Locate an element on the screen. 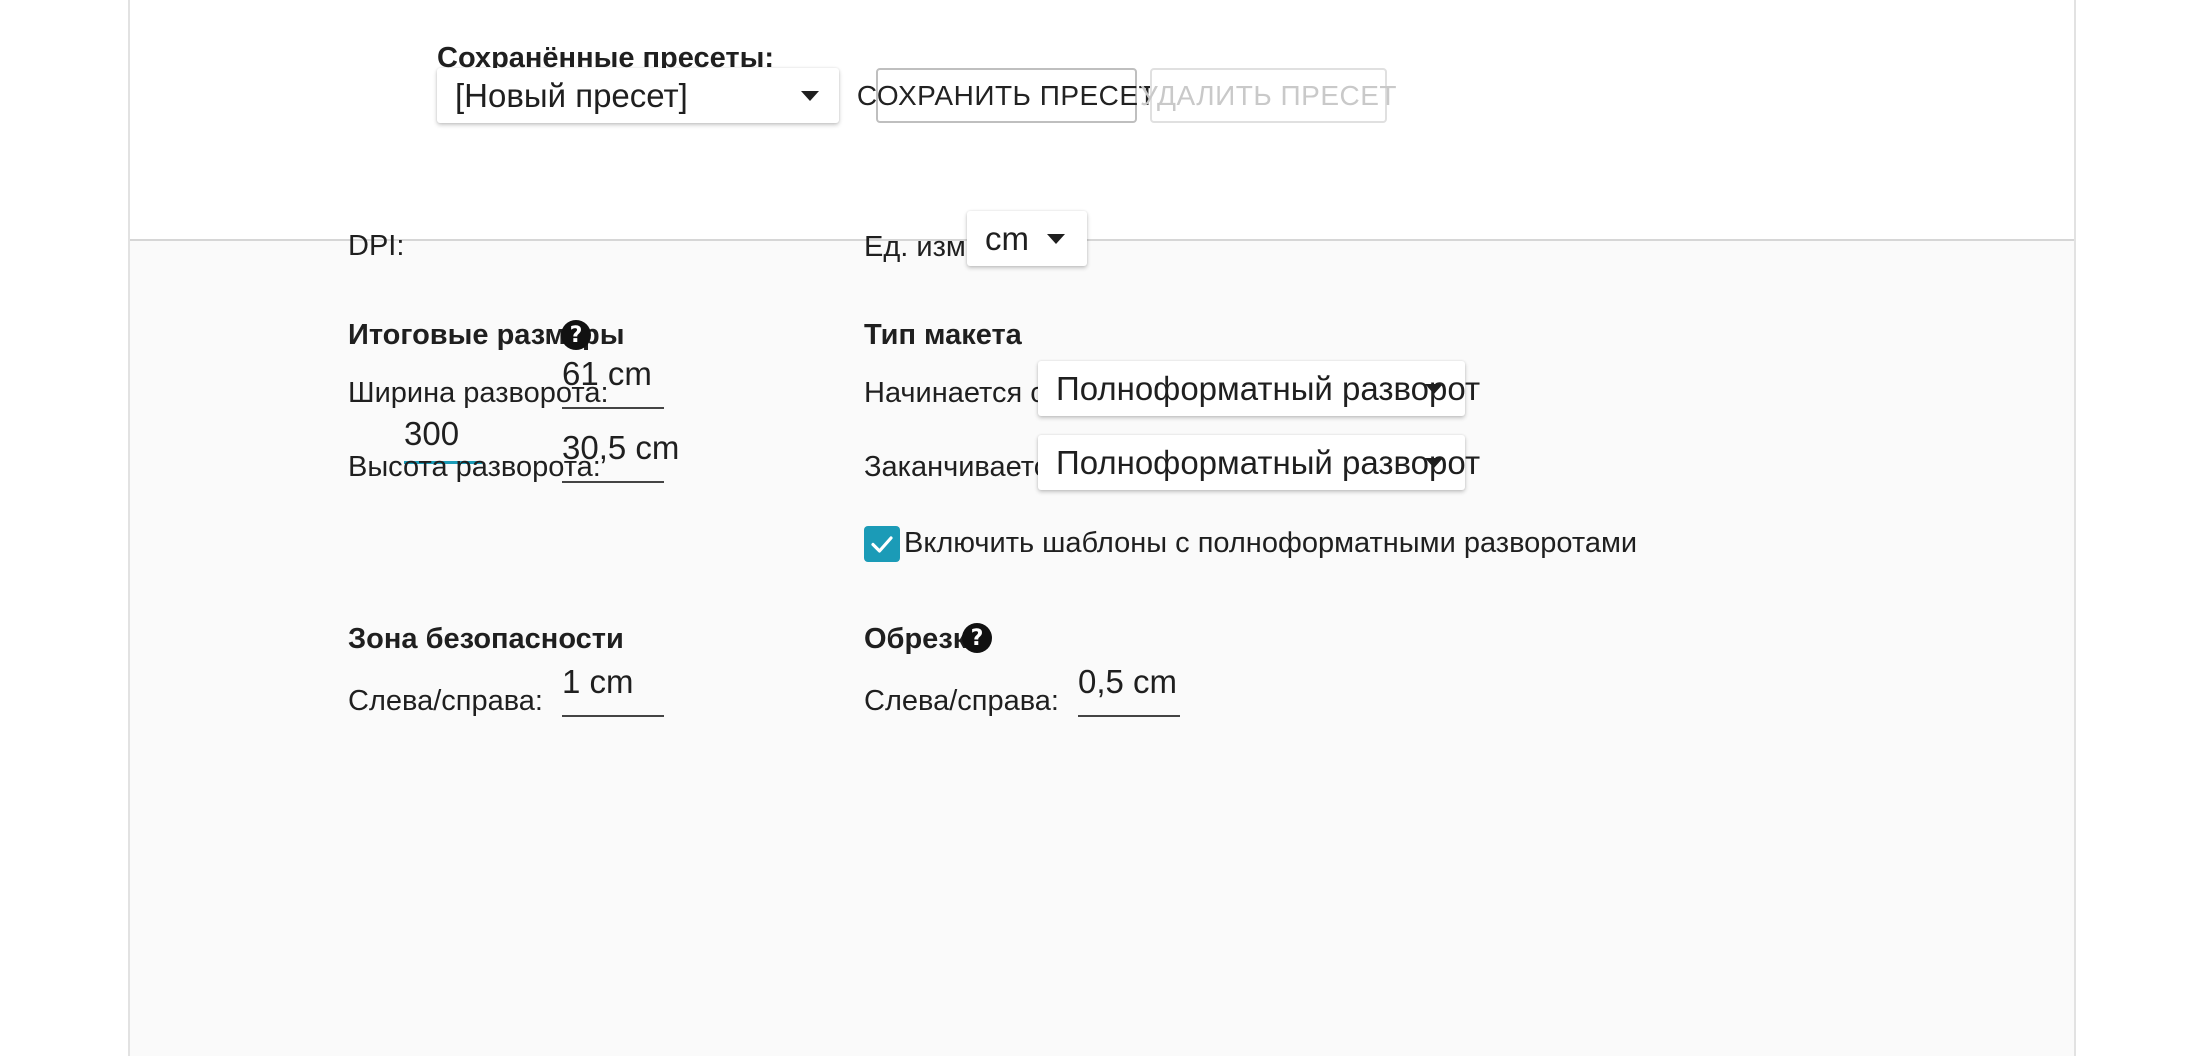 The height and width of the screenshot is (1056, 2208). spread-width-input: 61 cm is located at coordinates (613, 381).